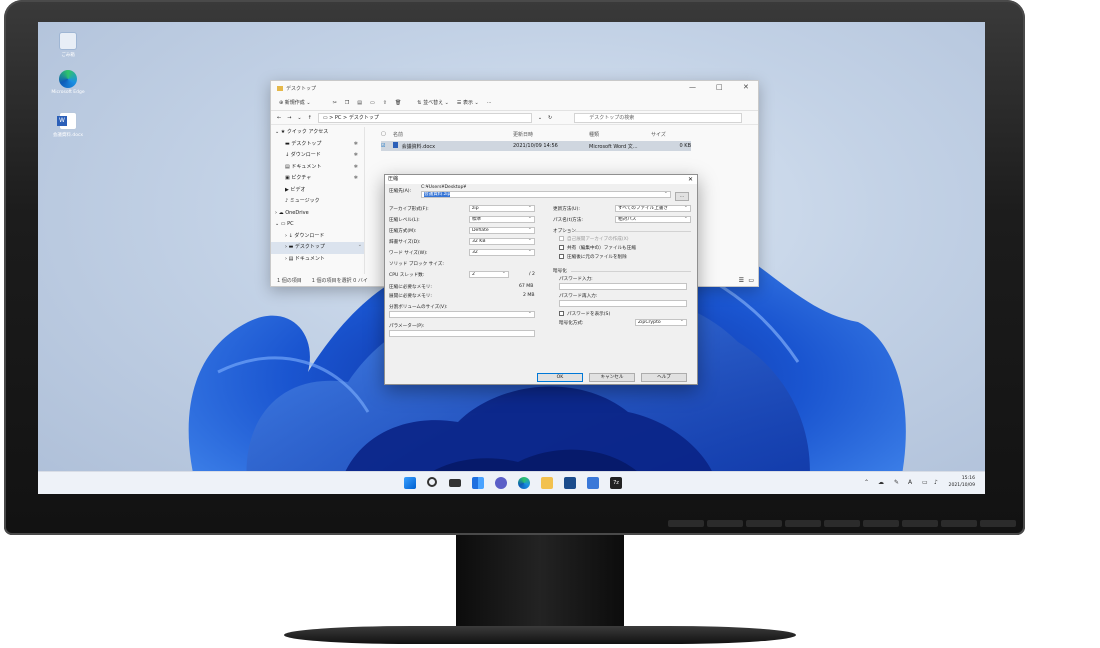 The image size is (1100, 648). What do you see at coordinates (68, 45) in the screenshot?
I see `desktop-icon-recycle-bin: ごみ箱` at bounding box center [68, 45].